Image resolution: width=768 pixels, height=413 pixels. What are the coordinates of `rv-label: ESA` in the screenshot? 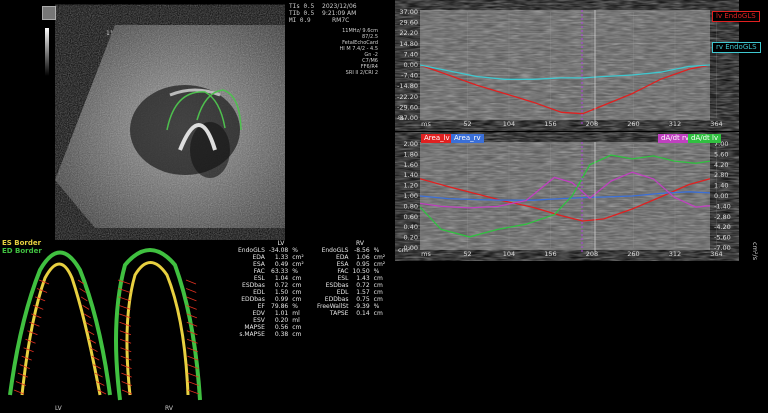 It's located at (342, 264).